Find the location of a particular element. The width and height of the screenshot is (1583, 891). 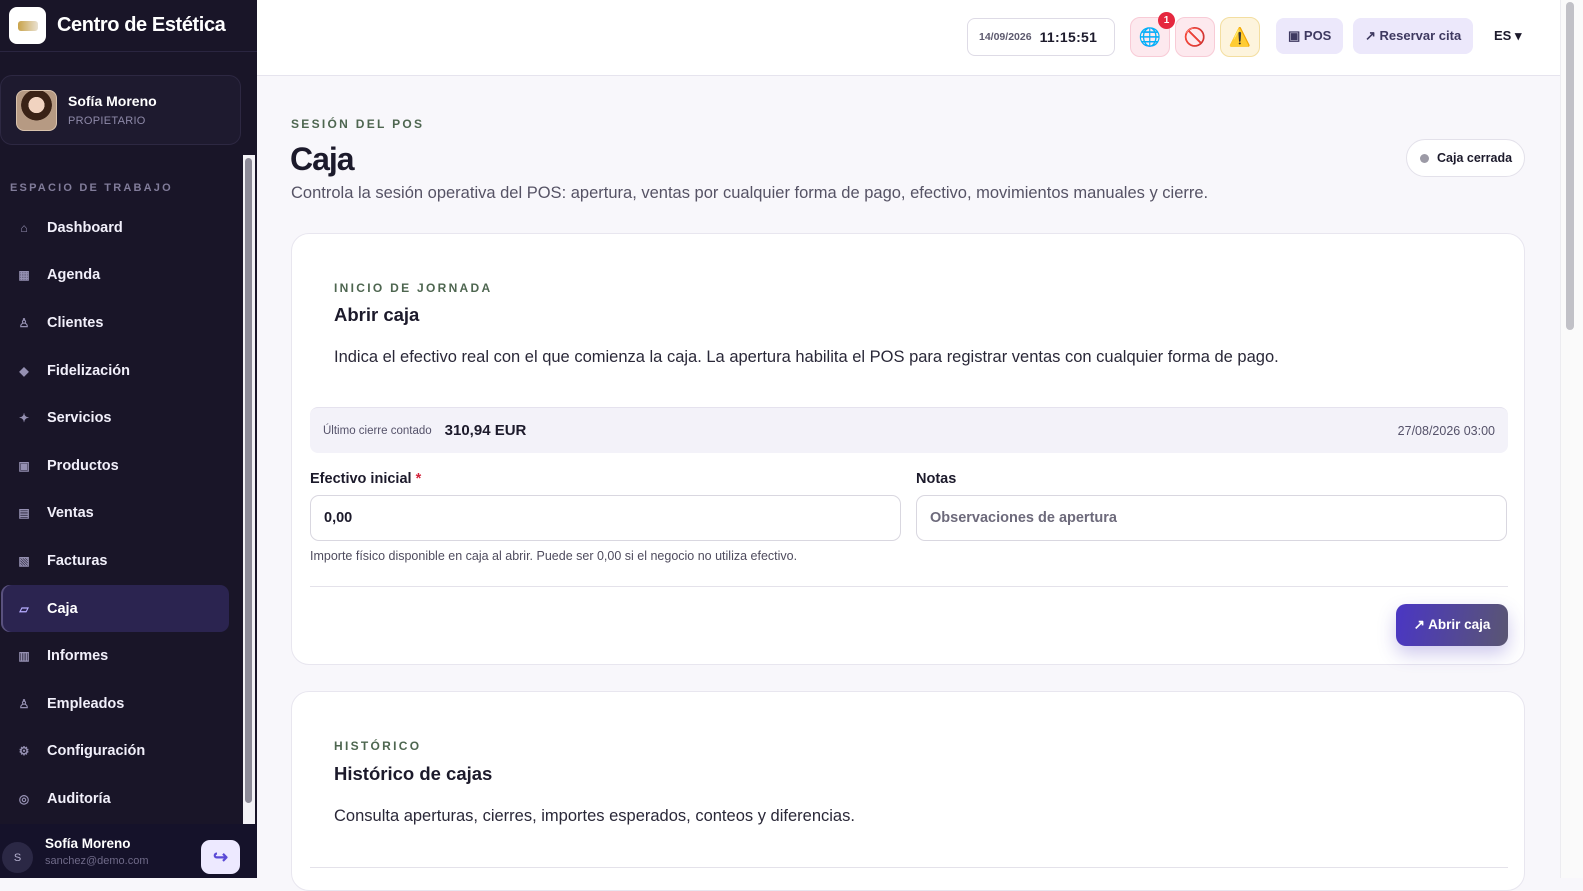

sidebar-item-empleados: ♙ Empleados is located at coordinates (115, 704).